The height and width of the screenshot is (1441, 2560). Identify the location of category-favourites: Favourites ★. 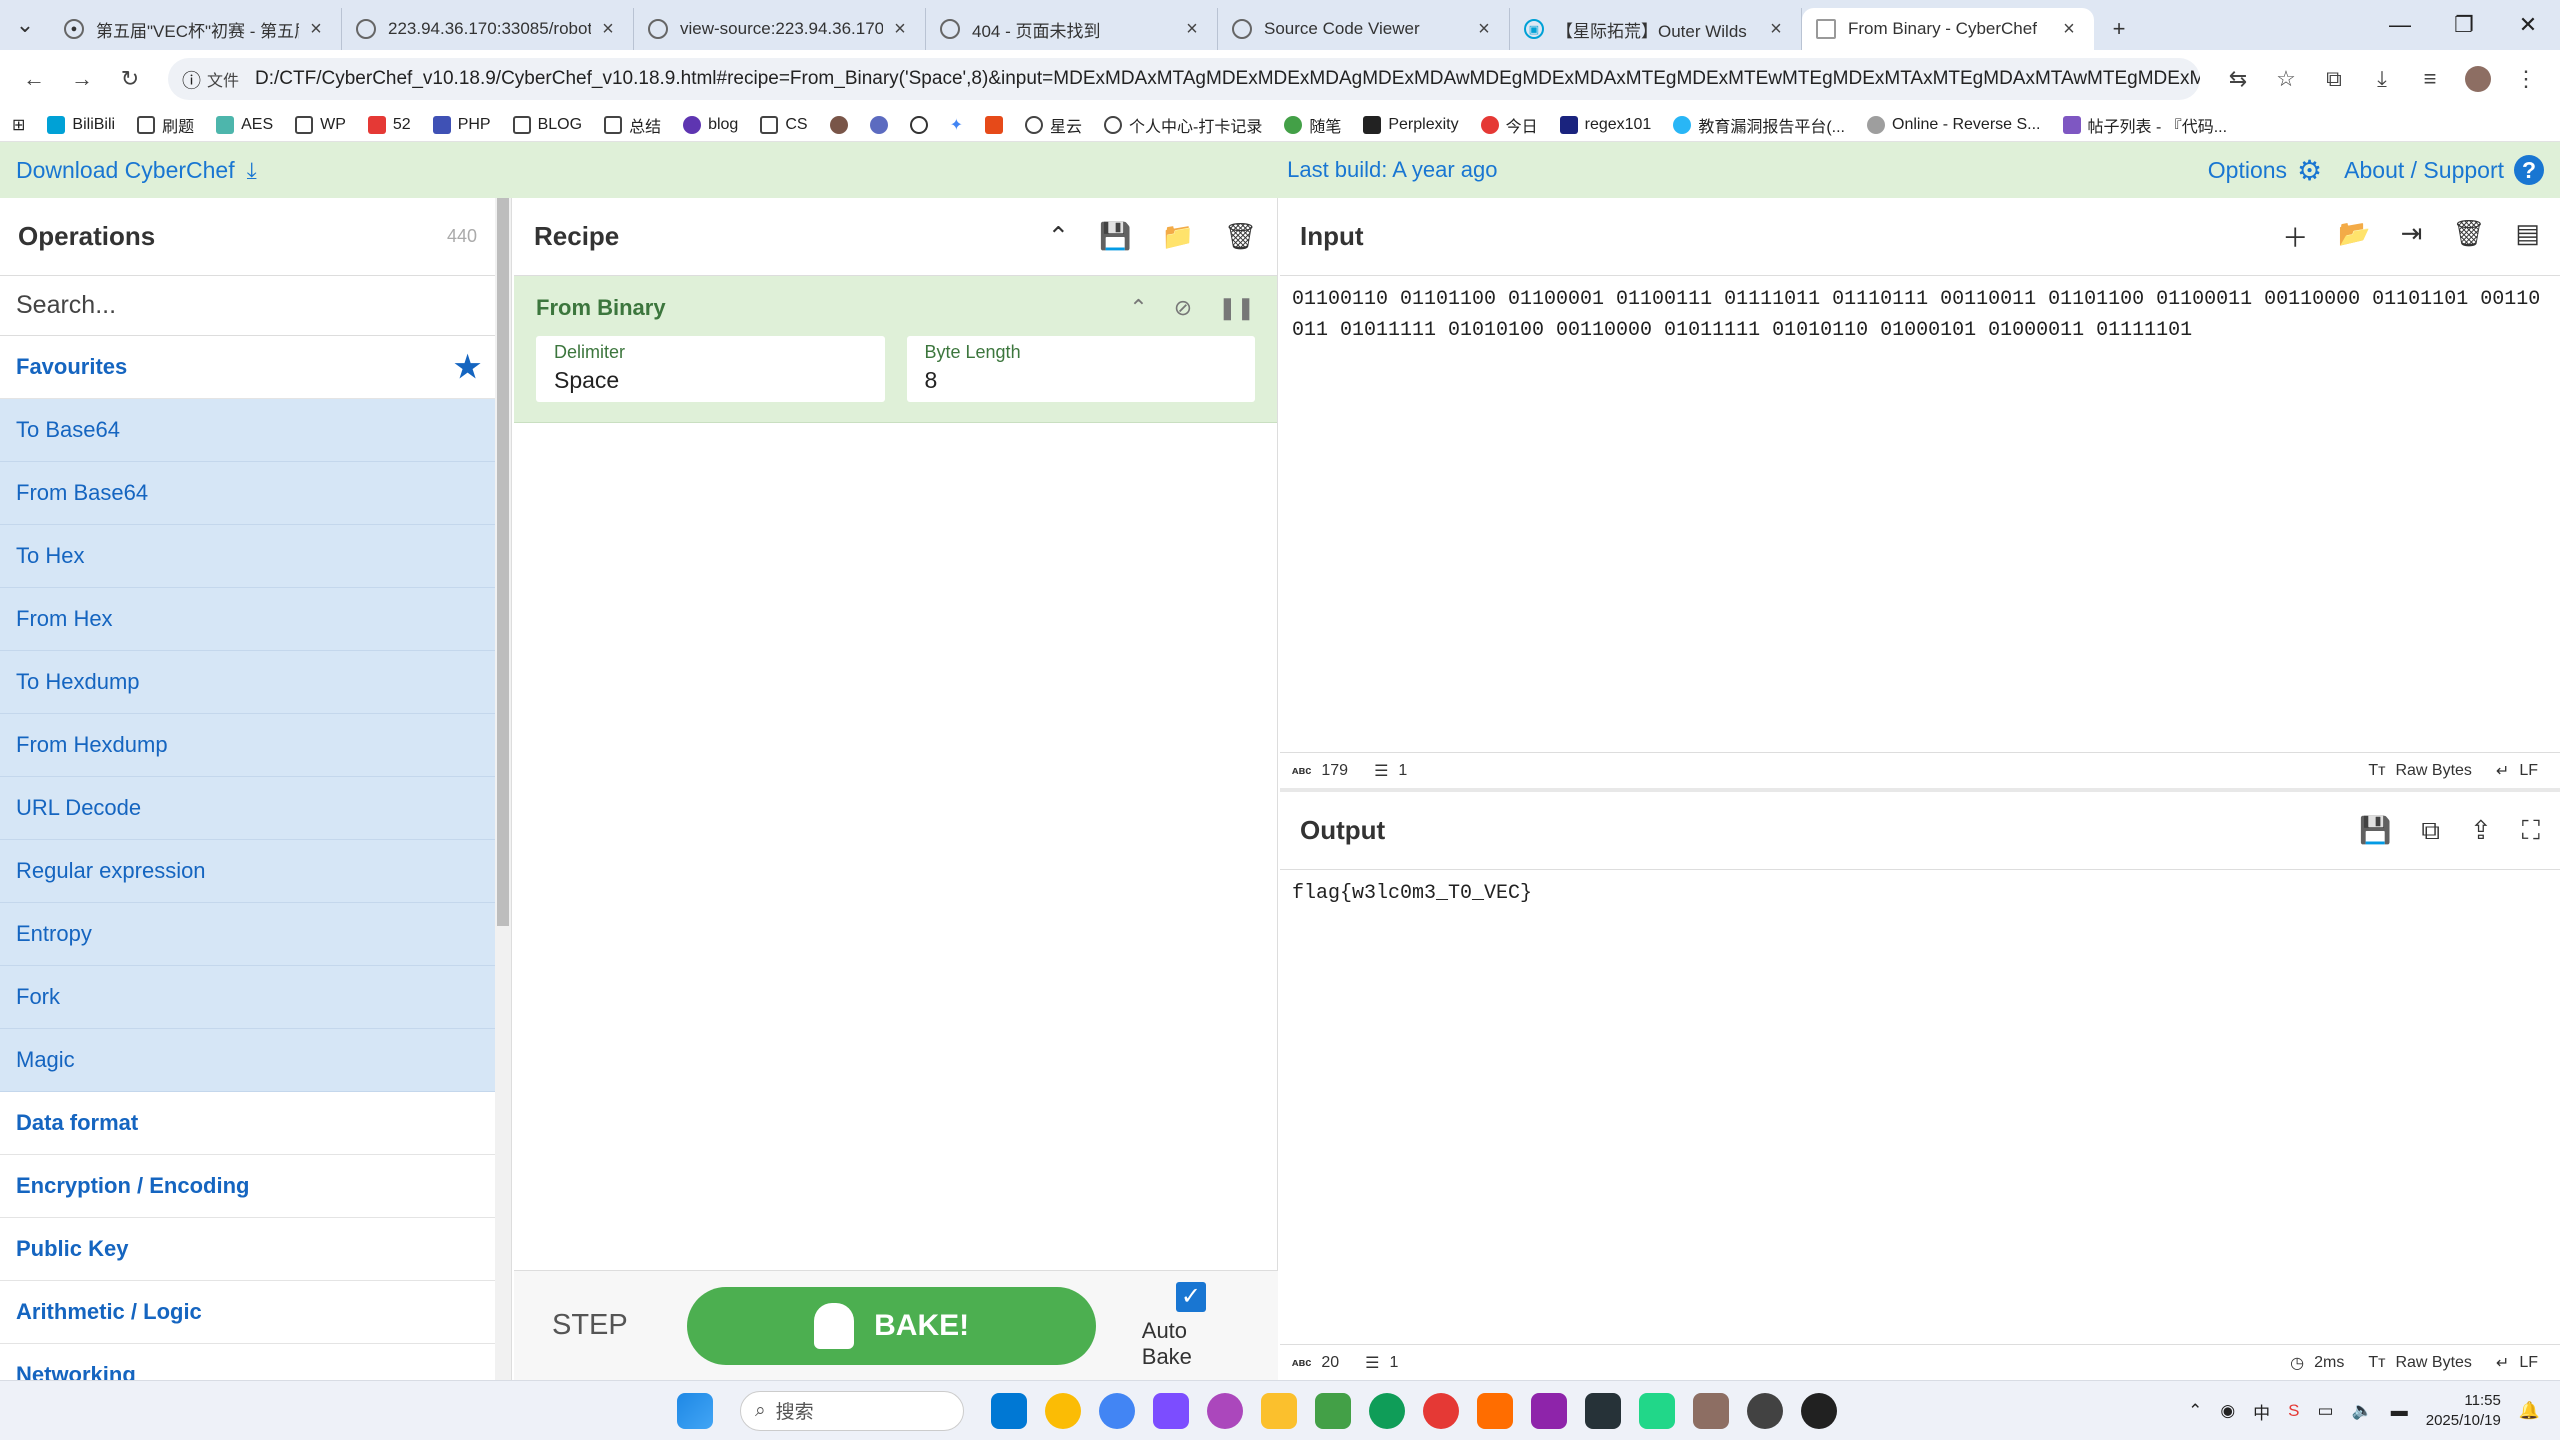
(255, 367).